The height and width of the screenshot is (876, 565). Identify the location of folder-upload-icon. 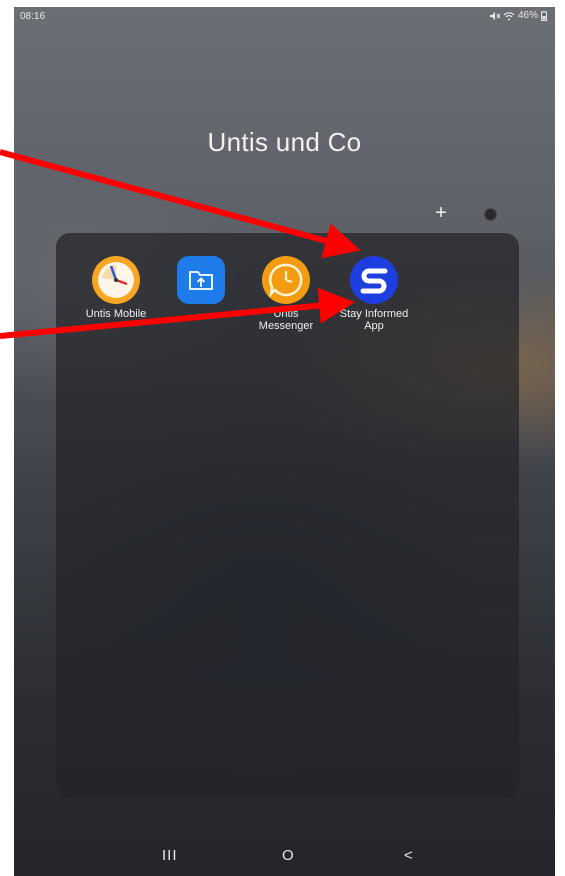
(201, 280).